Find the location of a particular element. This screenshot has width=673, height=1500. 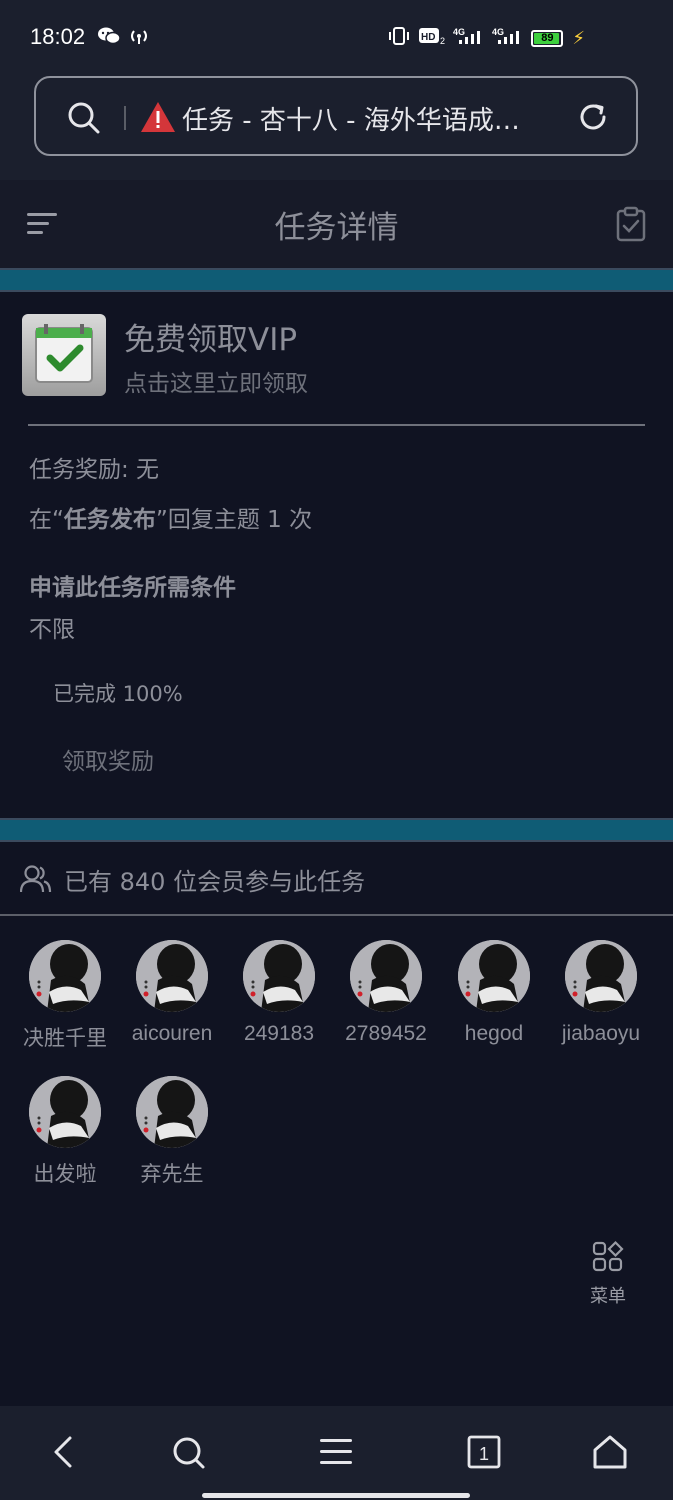

page-title: 任务详情 is located at coordinates (336, 228).